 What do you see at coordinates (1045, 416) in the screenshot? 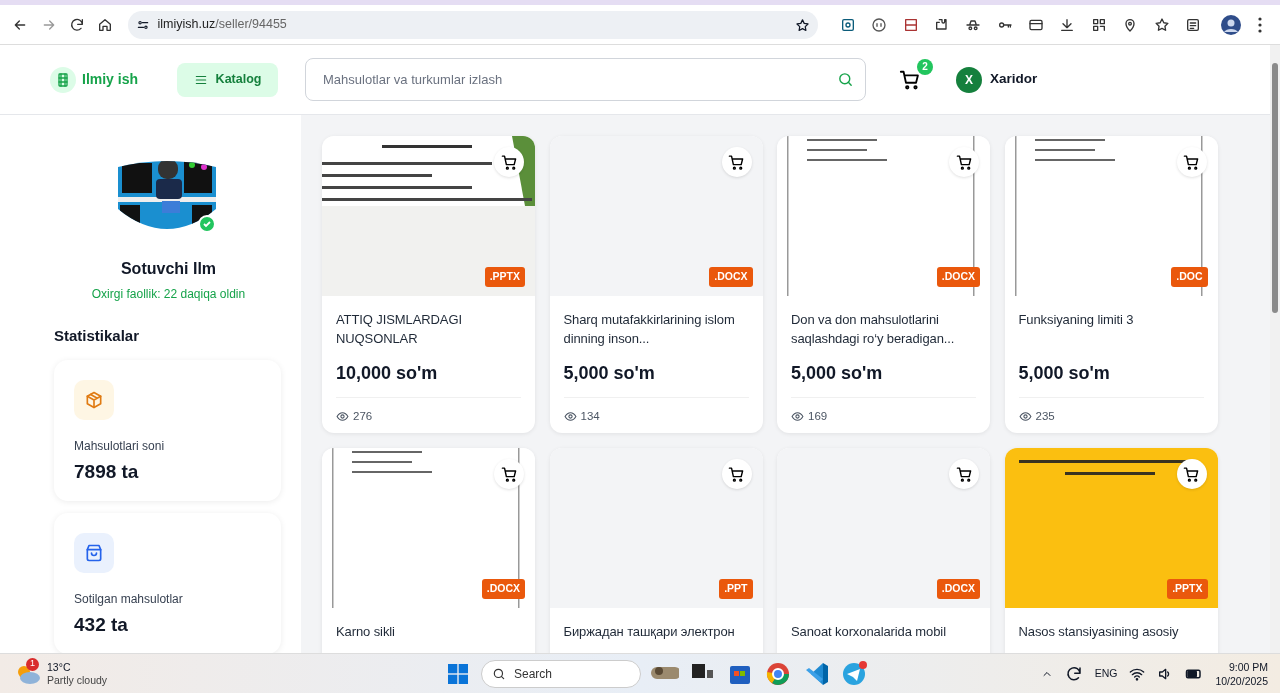
I see `view-count: 235` at bounding box center [1045, 416].